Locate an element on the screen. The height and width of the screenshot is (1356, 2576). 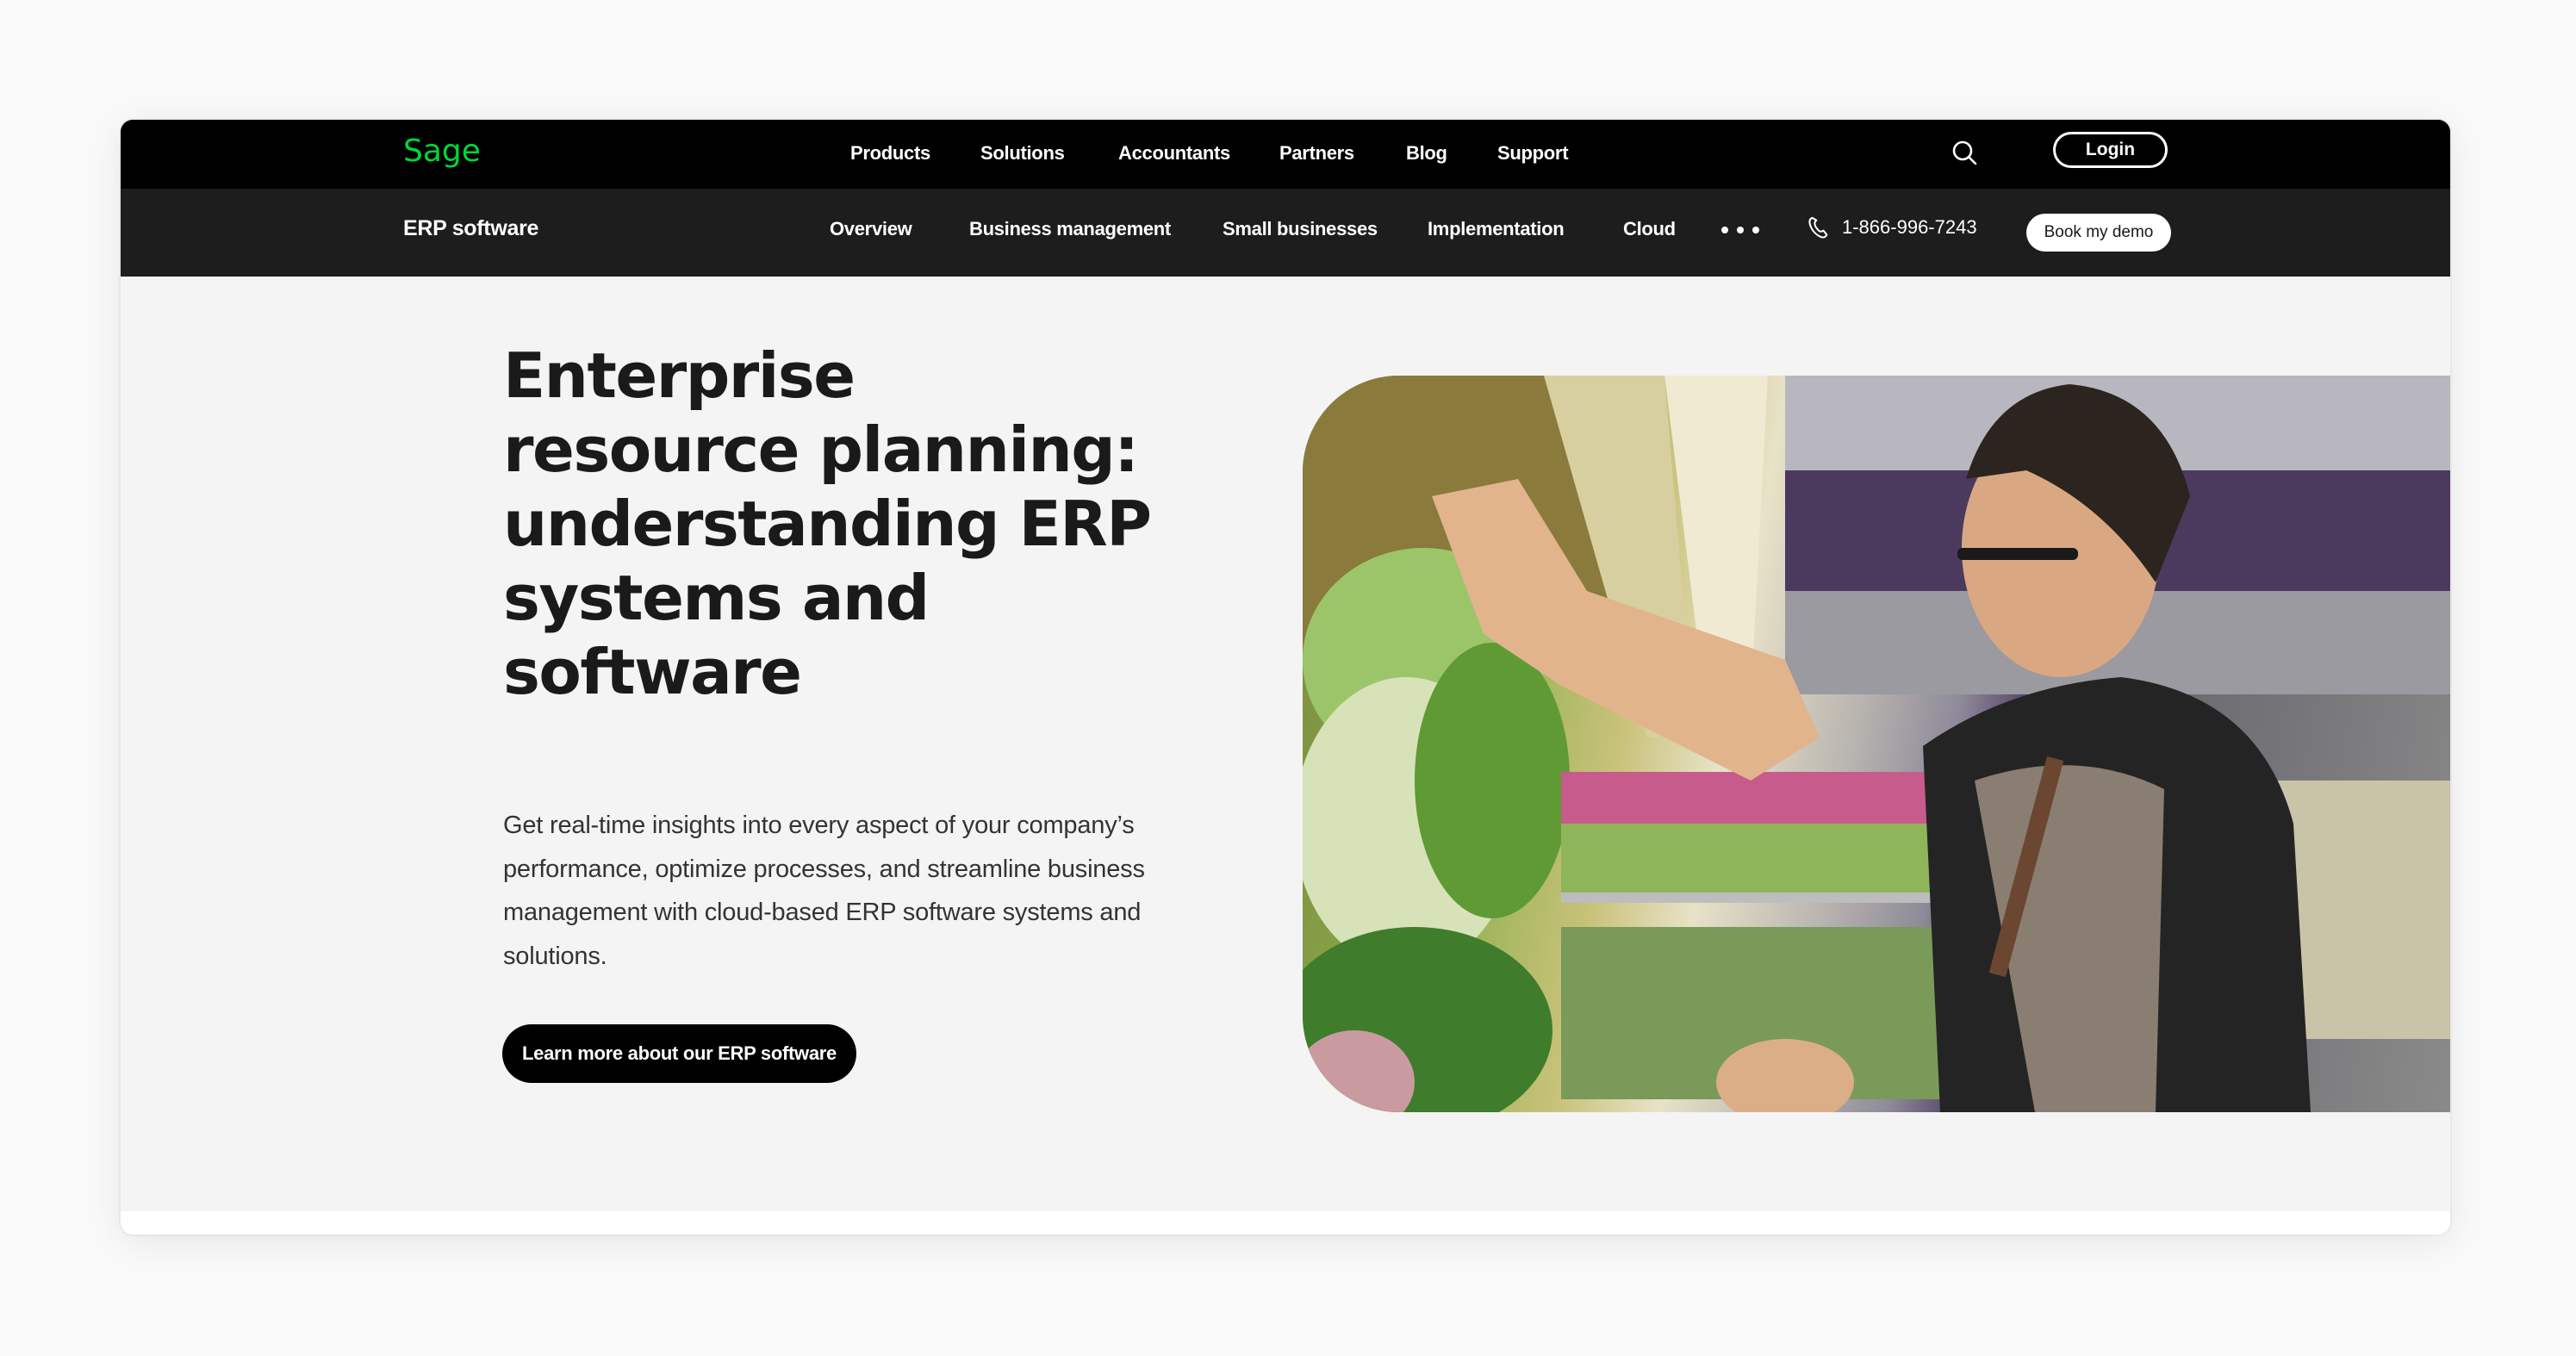
search-button is located at coordinates (1966, 153).